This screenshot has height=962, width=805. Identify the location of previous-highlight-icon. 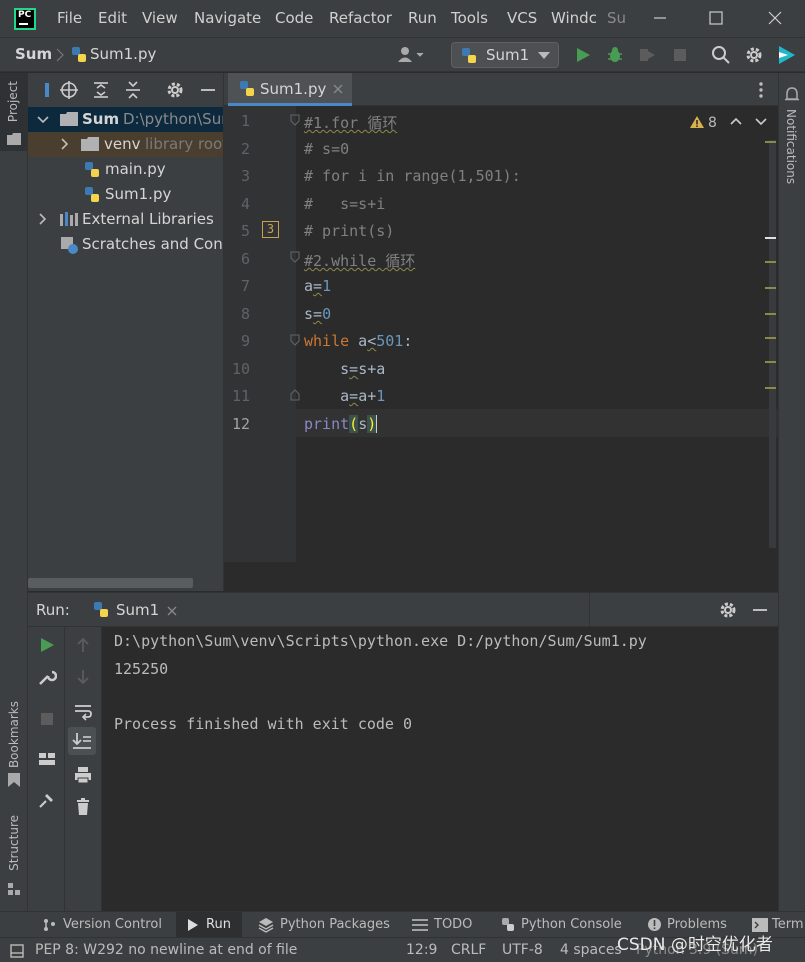
(736, 121).